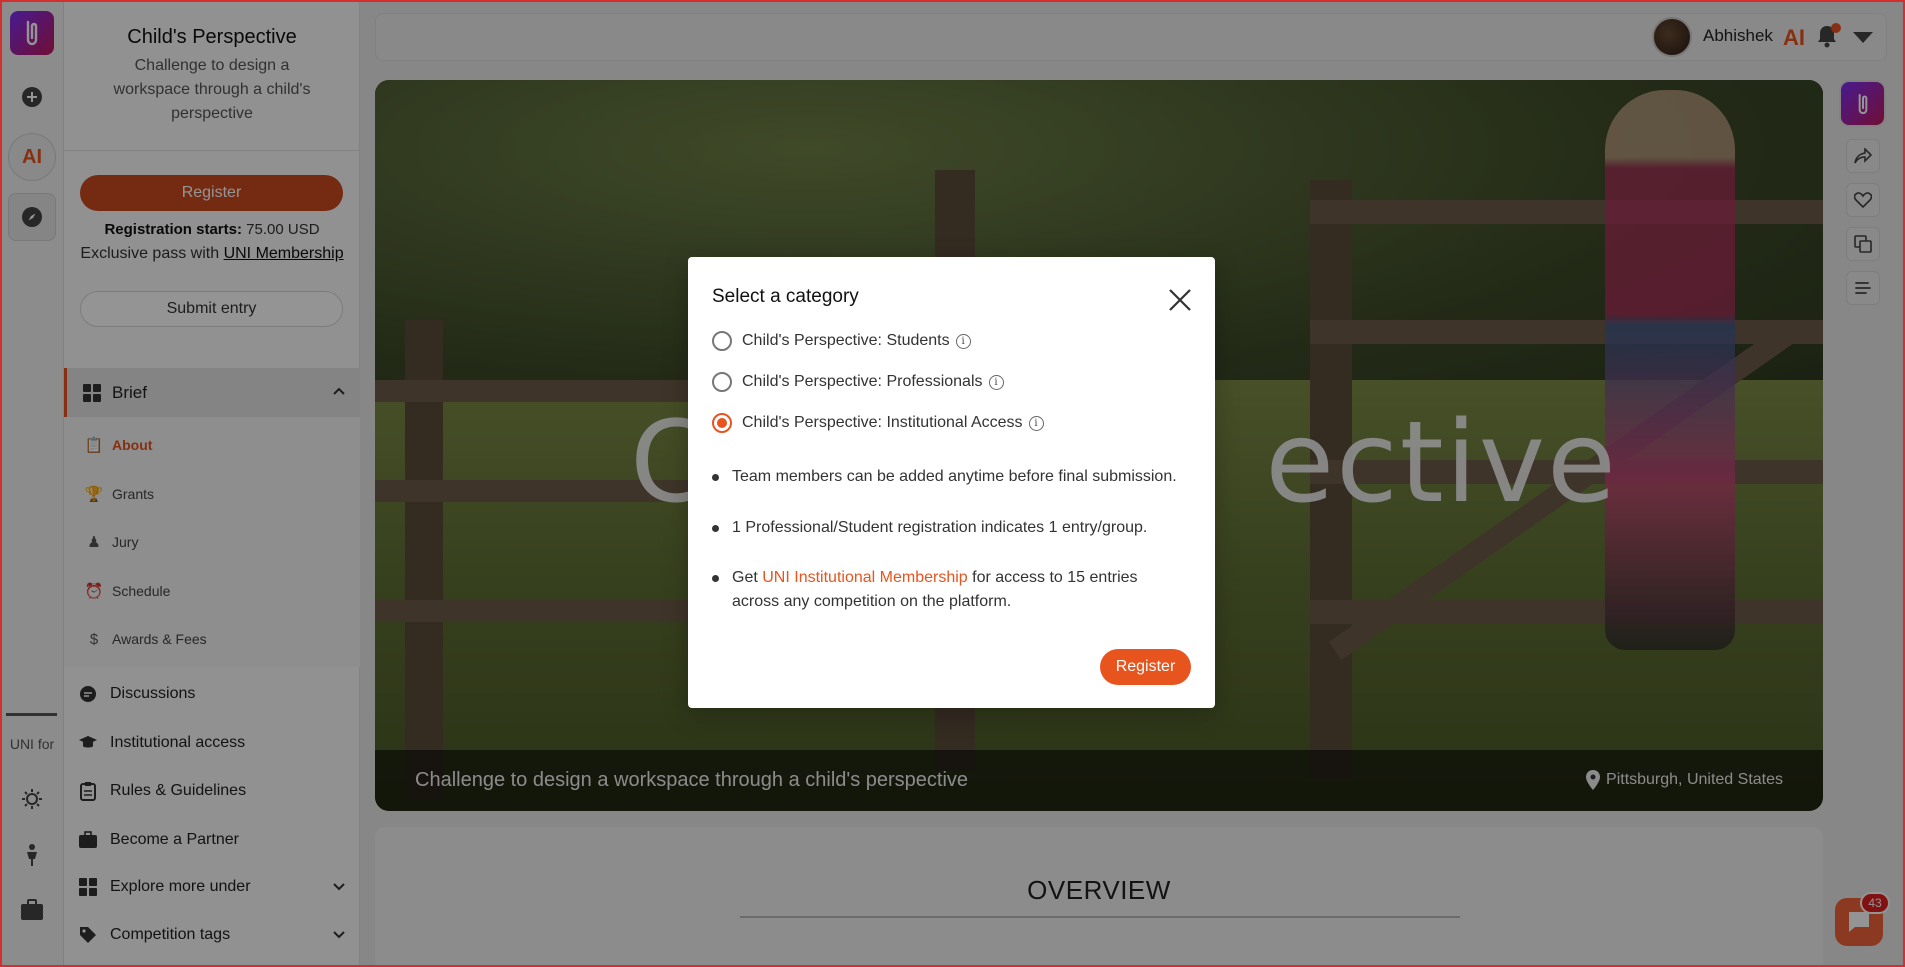  I want to click on institutional-membership-link: UNI Institutional Membership, so click(864, 577).